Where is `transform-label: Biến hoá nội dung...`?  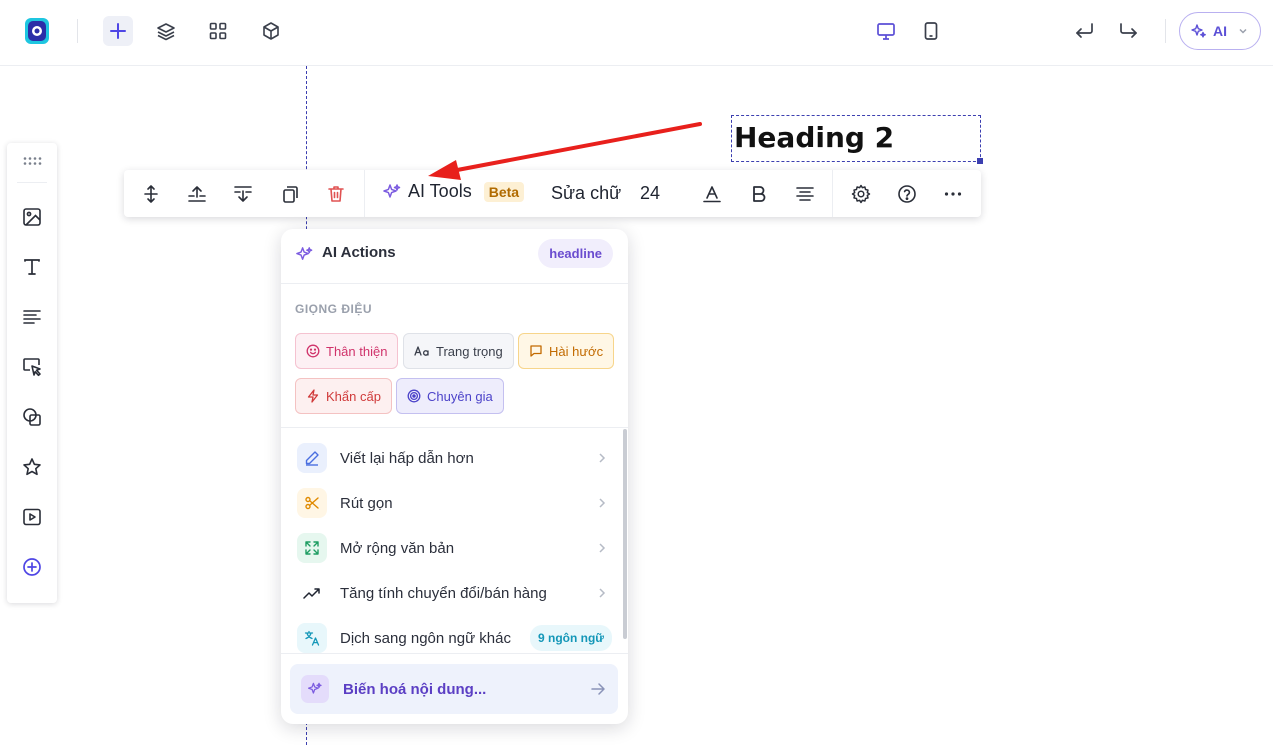
transform-label: Biến hoá nội dung... is located at coordinates (415, 689).